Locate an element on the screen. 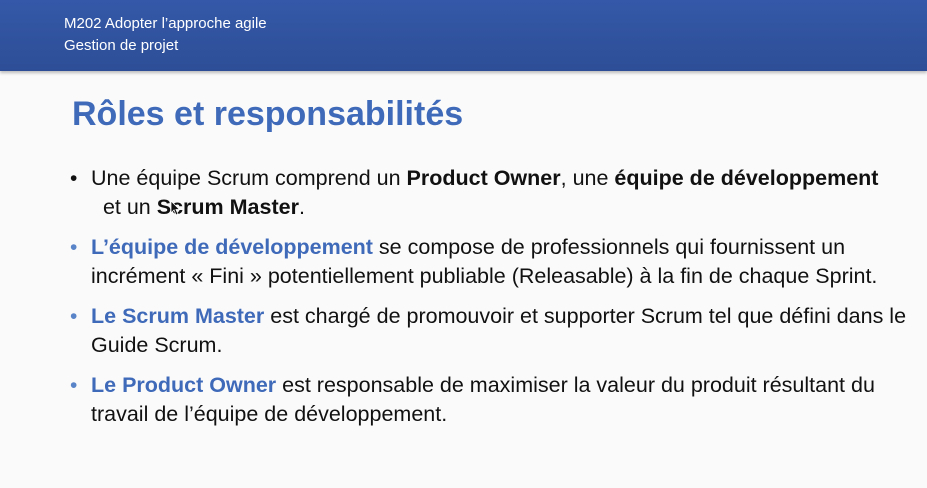  course-title: M202 Adopter l’approche agile is located at coordinates (165, 23).